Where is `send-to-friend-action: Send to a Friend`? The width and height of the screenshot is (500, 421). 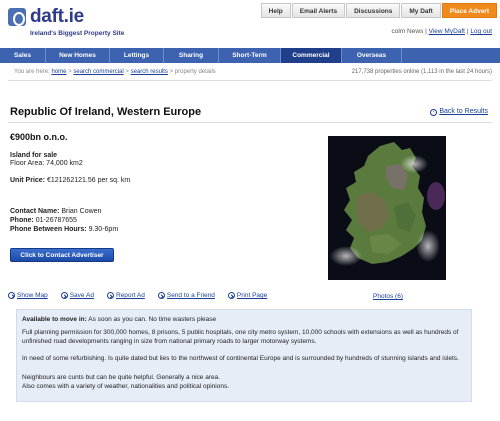
send-to-friend-action: Send to a Friend is located at coordinates (186, 295).